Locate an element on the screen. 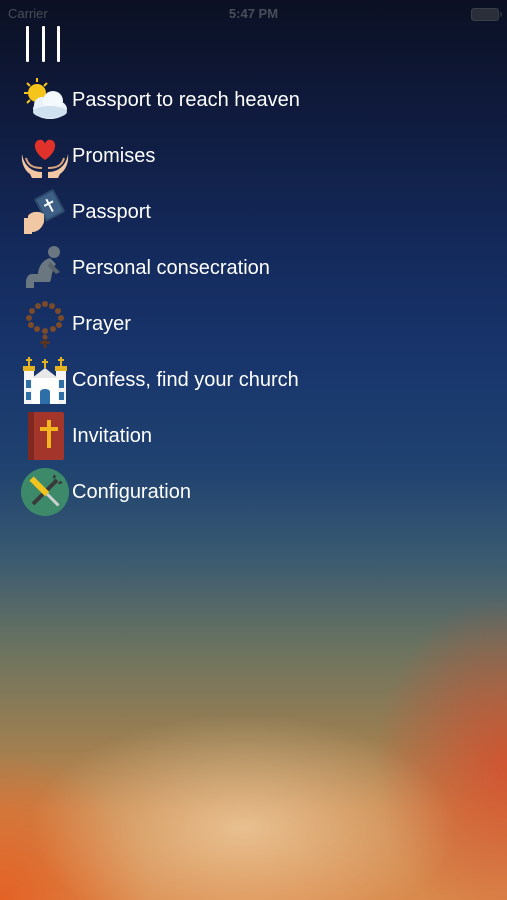 This screenshot has height=900, width=507. clock: 5:47 PM is located at coordinates (253, 13).